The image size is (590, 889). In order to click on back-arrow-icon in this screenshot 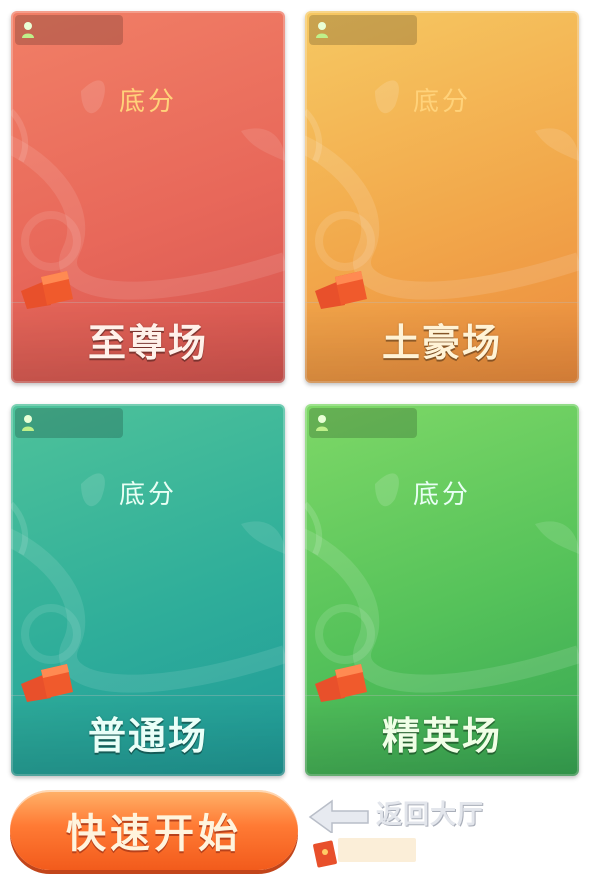, I will do `click(339, 814)`.